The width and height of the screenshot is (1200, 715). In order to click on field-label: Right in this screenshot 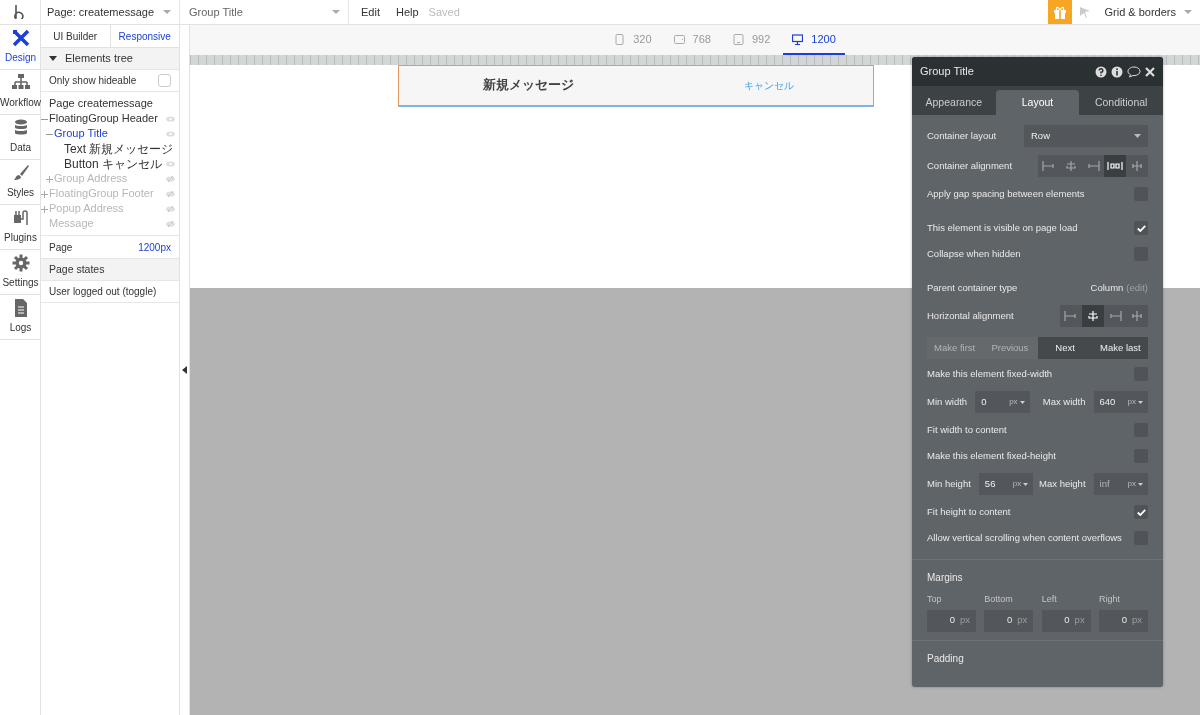, I will do `click(1110, 599)`.